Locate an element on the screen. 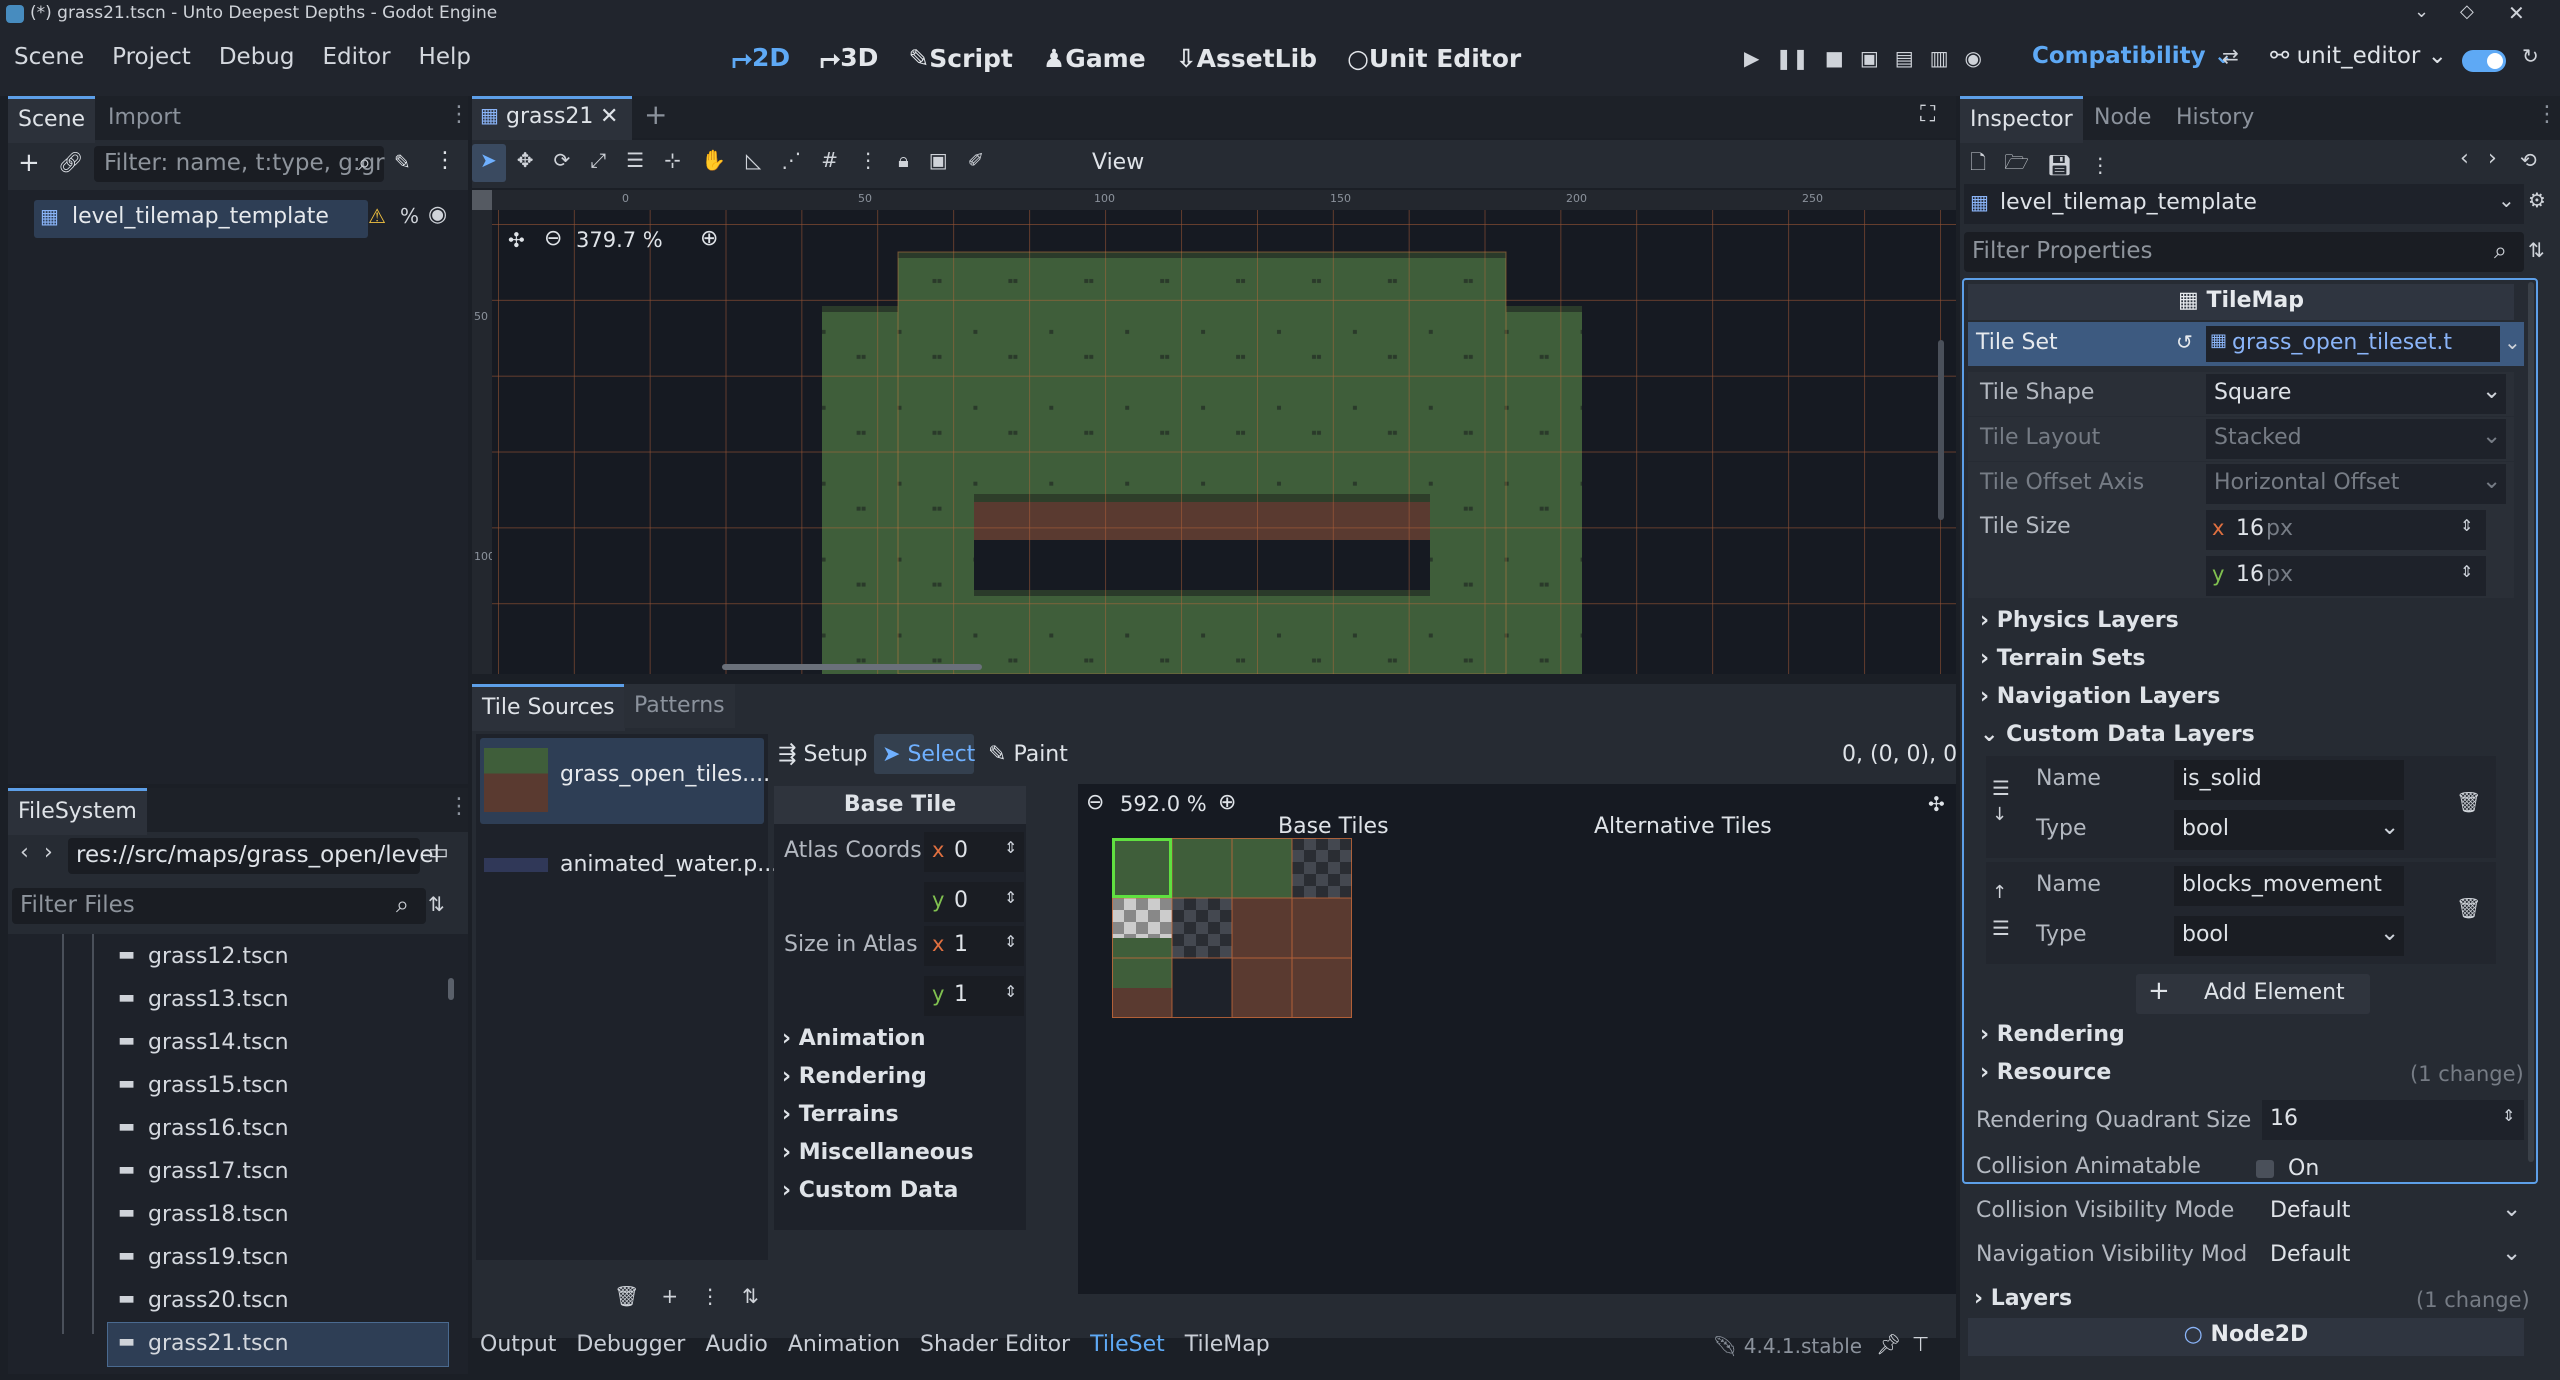 This screenshot has width=2560, height=1380. section-terrain-sets: › Terrain Sets is located at coordinates (2063, 658).